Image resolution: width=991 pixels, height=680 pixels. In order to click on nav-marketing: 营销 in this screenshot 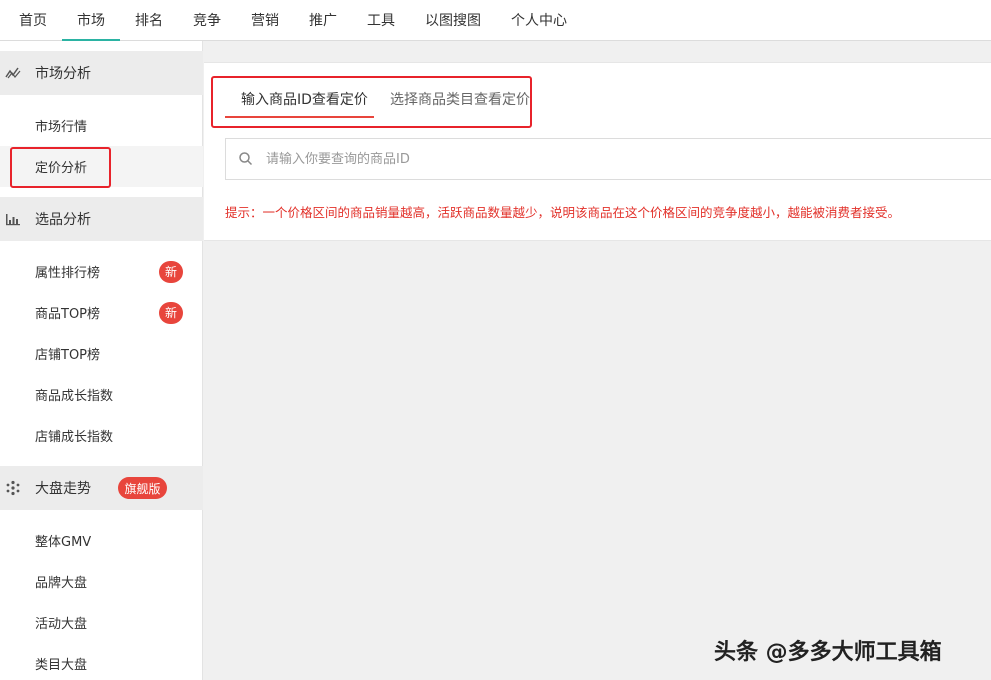, I will do `click(265, 20)`.